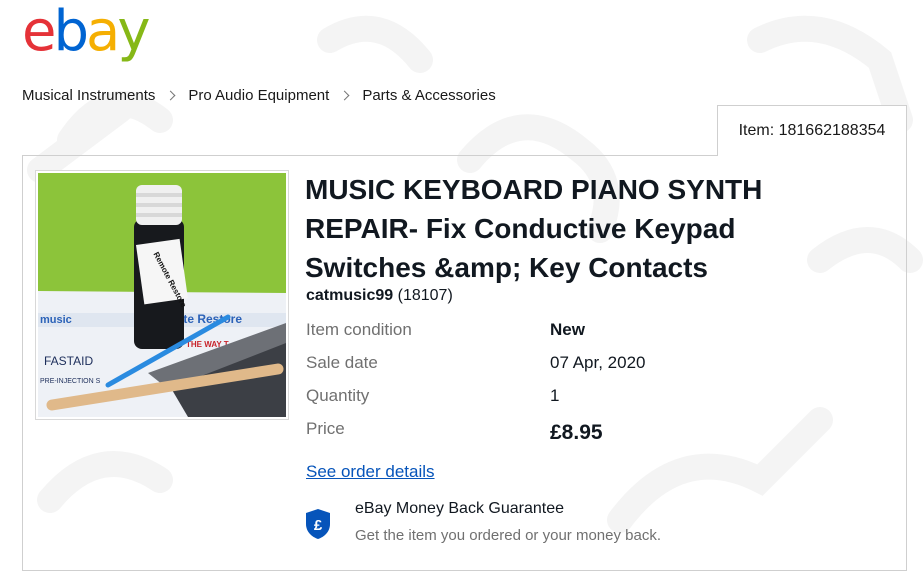  I want to click on item-title-line: MUSIC KEYBOARD PIANO SYNTH, so click(534, 189).